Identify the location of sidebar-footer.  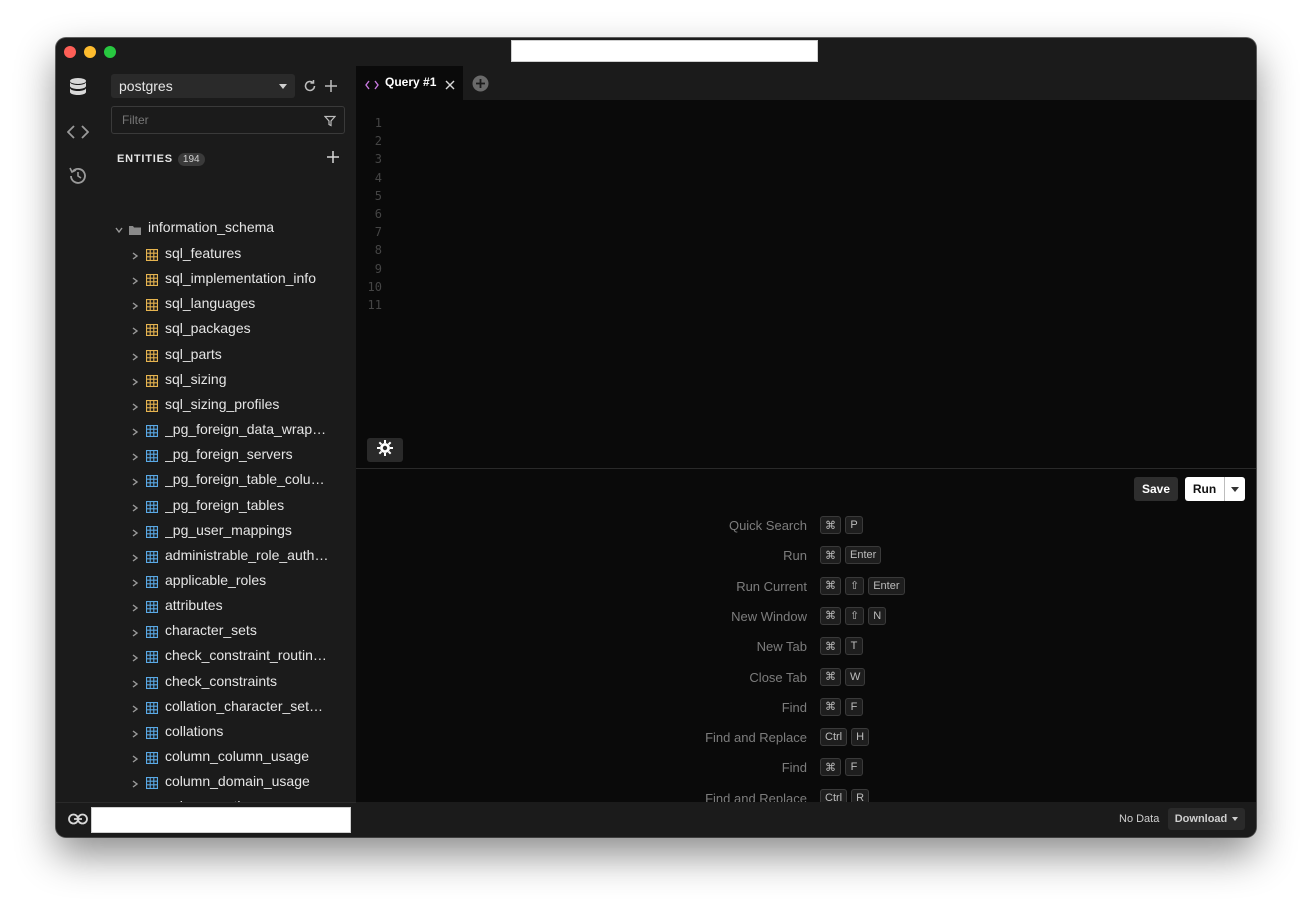
(206, 819).